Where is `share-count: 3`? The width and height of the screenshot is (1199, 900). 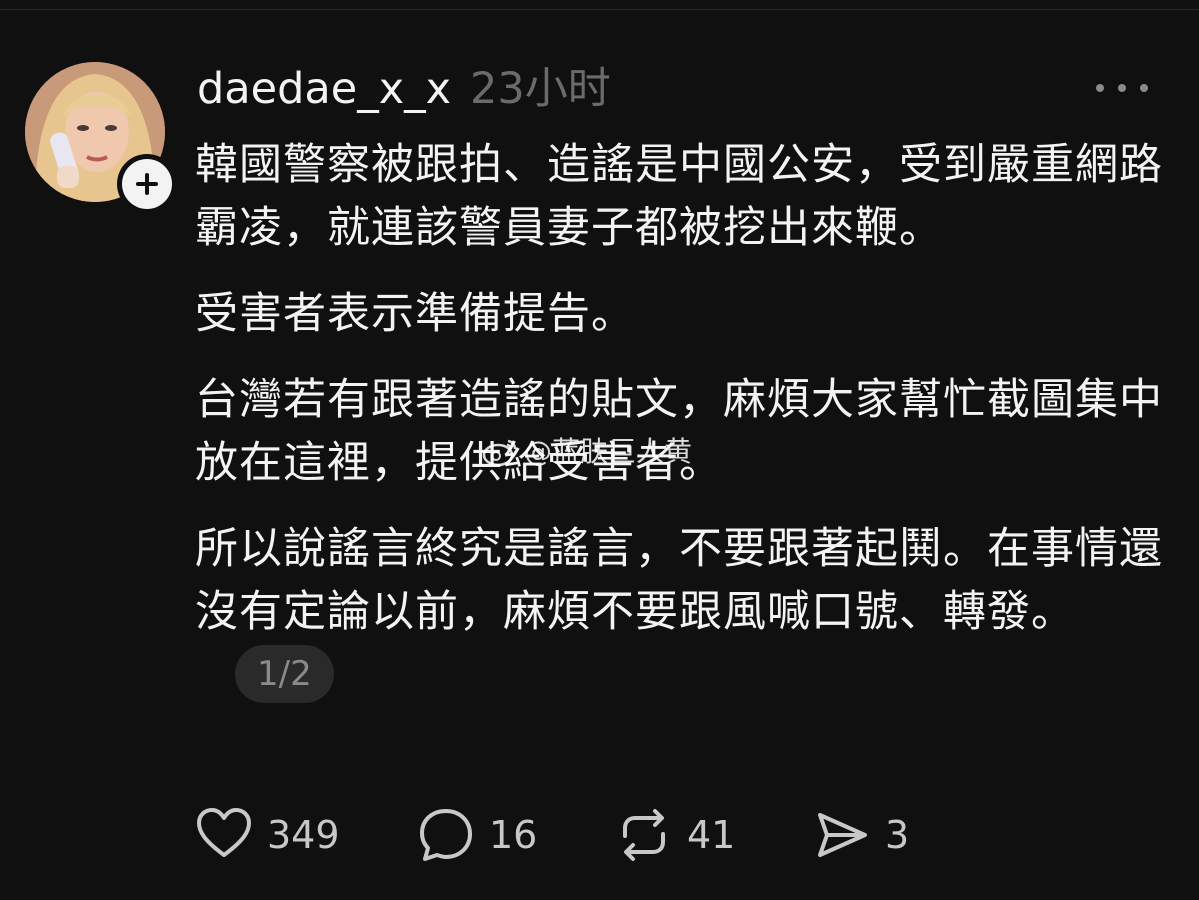
share-count: 3 is located at coordinates (897, 835).